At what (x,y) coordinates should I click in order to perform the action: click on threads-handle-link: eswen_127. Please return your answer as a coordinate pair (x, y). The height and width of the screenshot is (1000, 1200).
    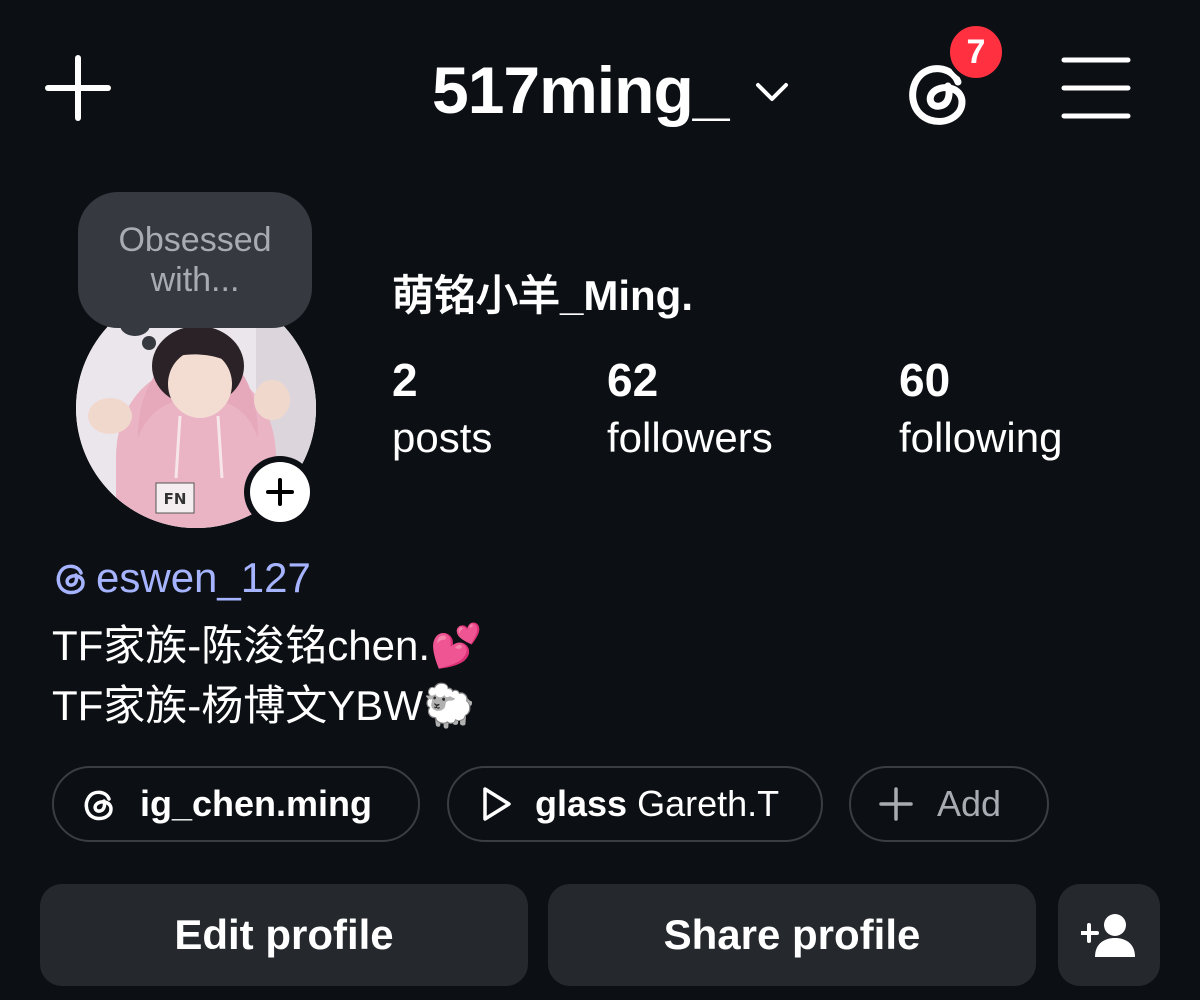
    Looking at the image, I should click on (181, 578).